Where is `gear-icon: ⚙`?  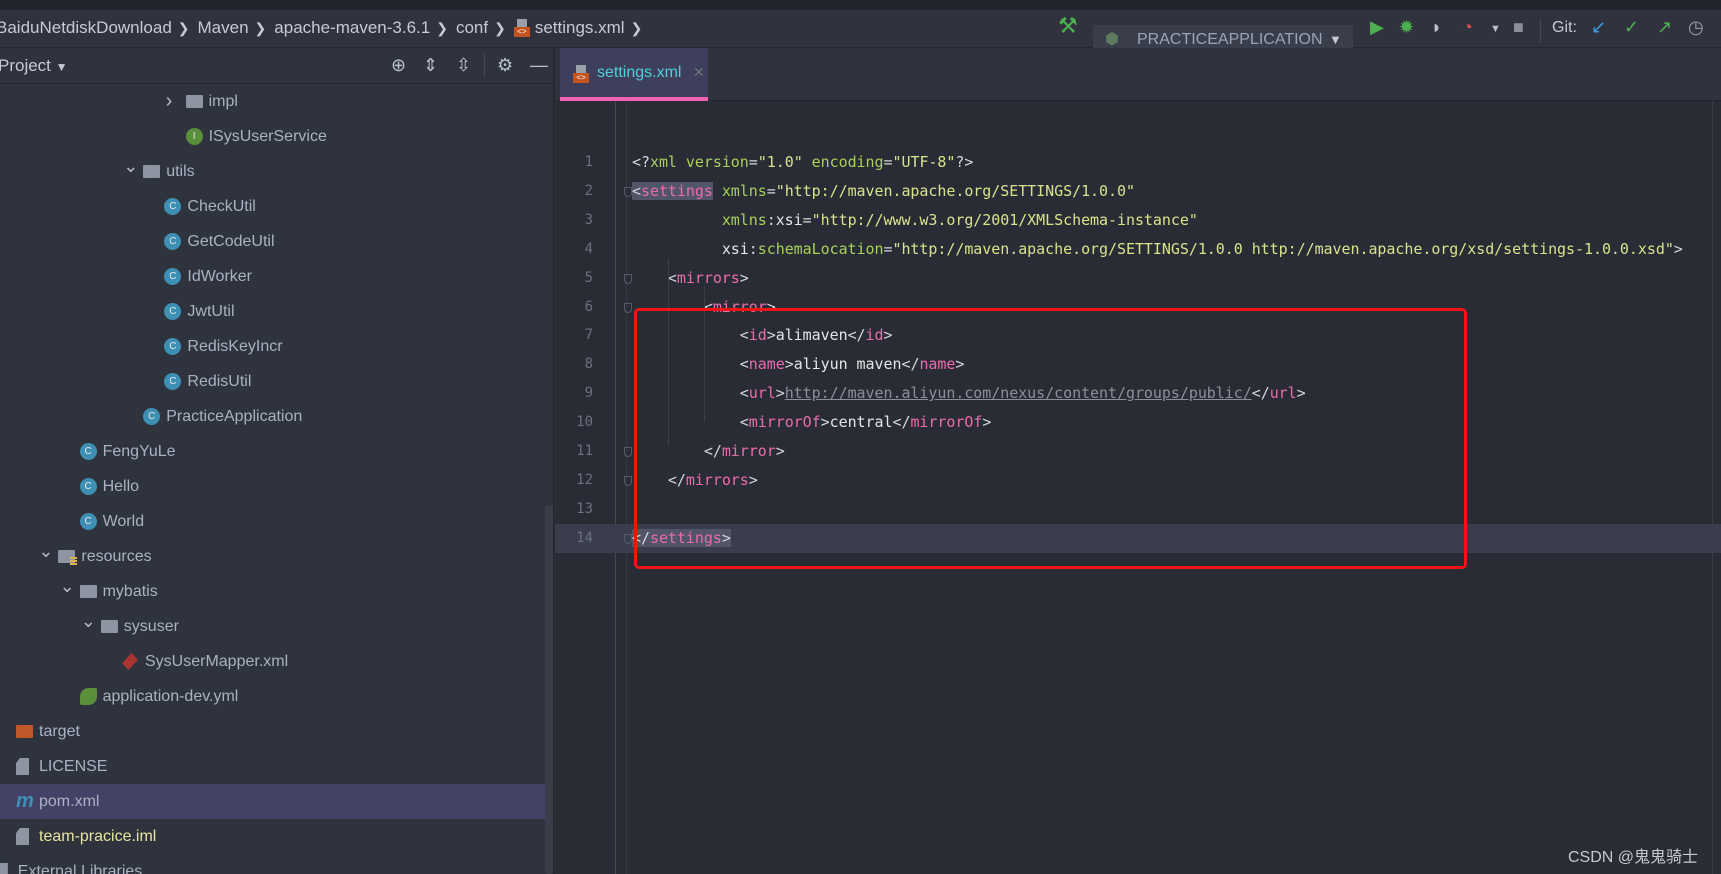 gear-icon: ⚙ is located at coordinates (505, 65).